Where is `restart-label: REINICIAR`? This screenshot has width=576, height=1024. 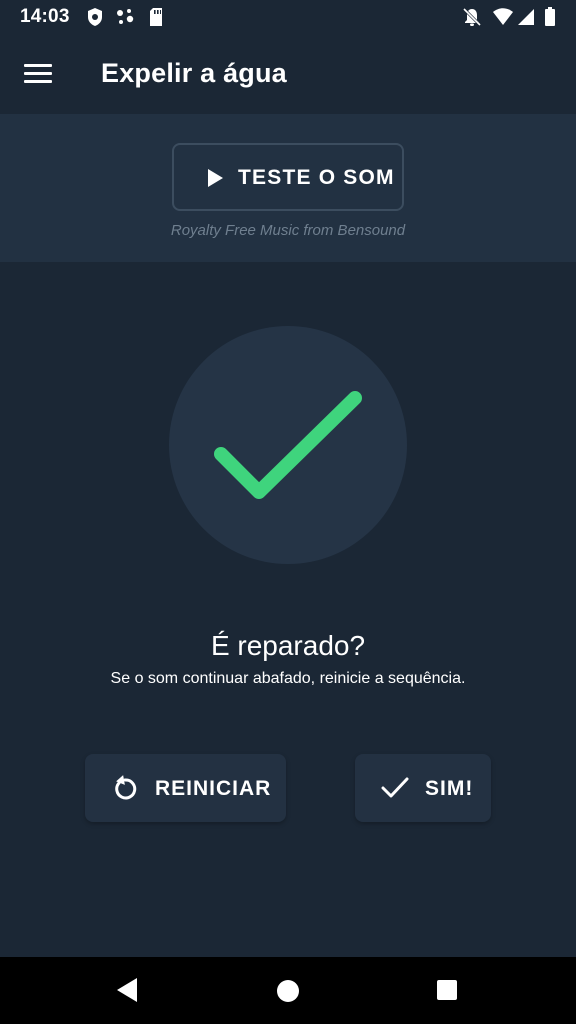 restart-label: REINICIAR is located at coordinates (213, 788).